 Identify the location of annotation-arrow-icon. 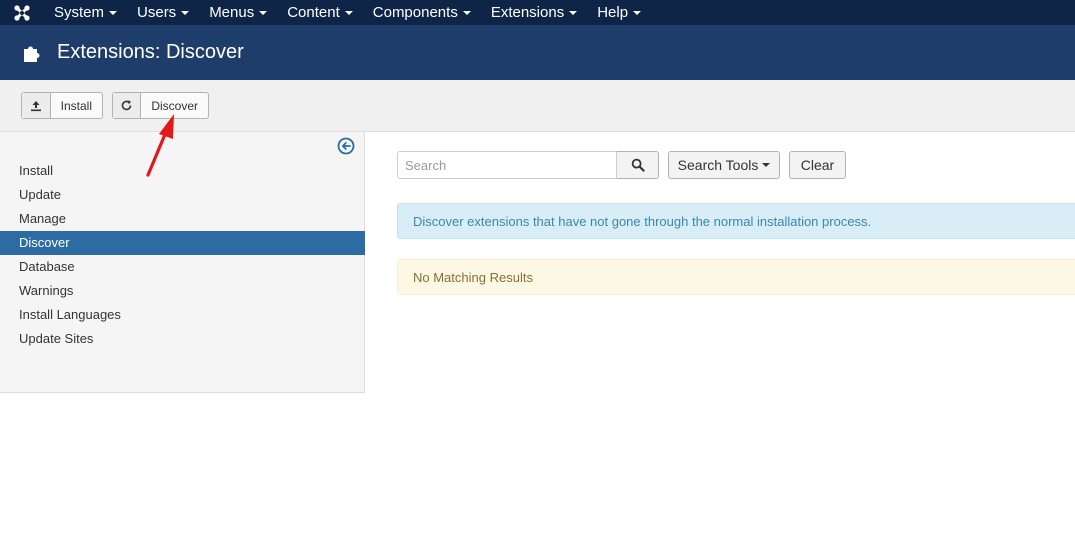
(160, 145).